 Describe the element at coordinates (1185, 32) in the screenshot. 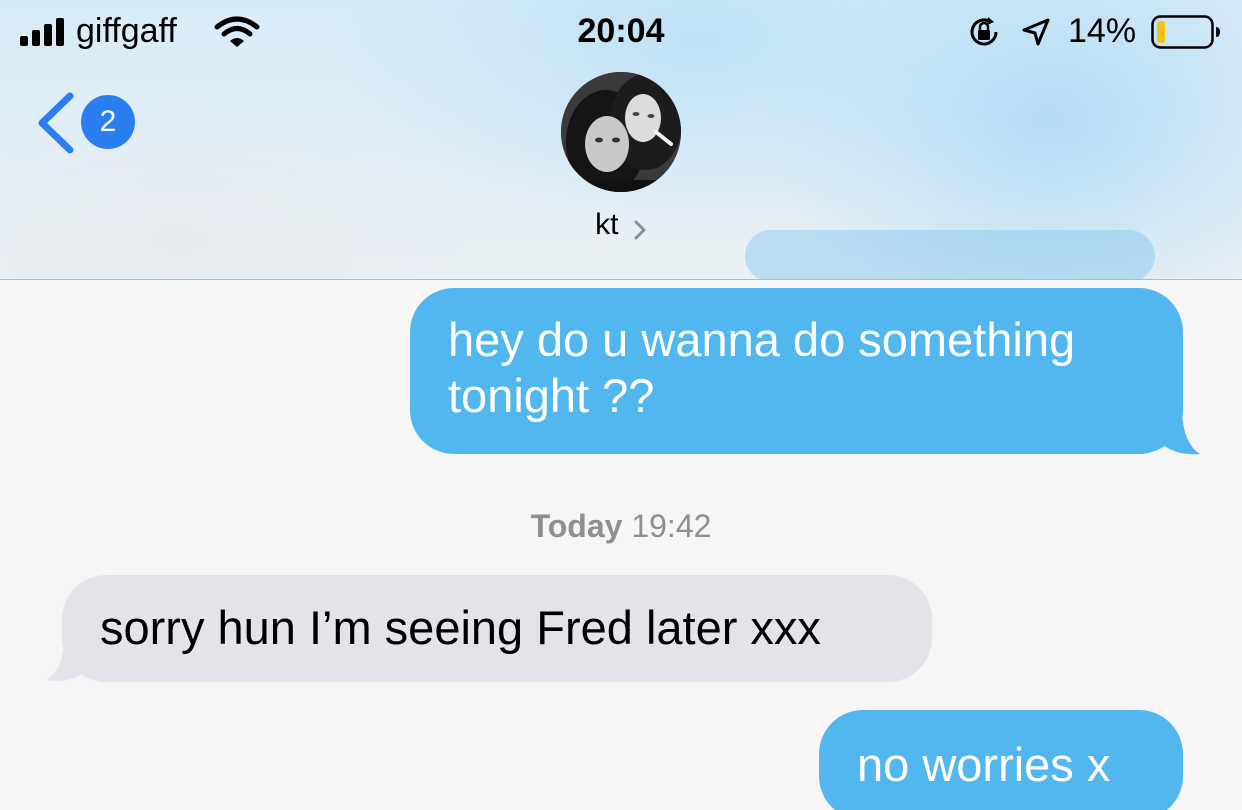

I see `battery-icon` at that location.